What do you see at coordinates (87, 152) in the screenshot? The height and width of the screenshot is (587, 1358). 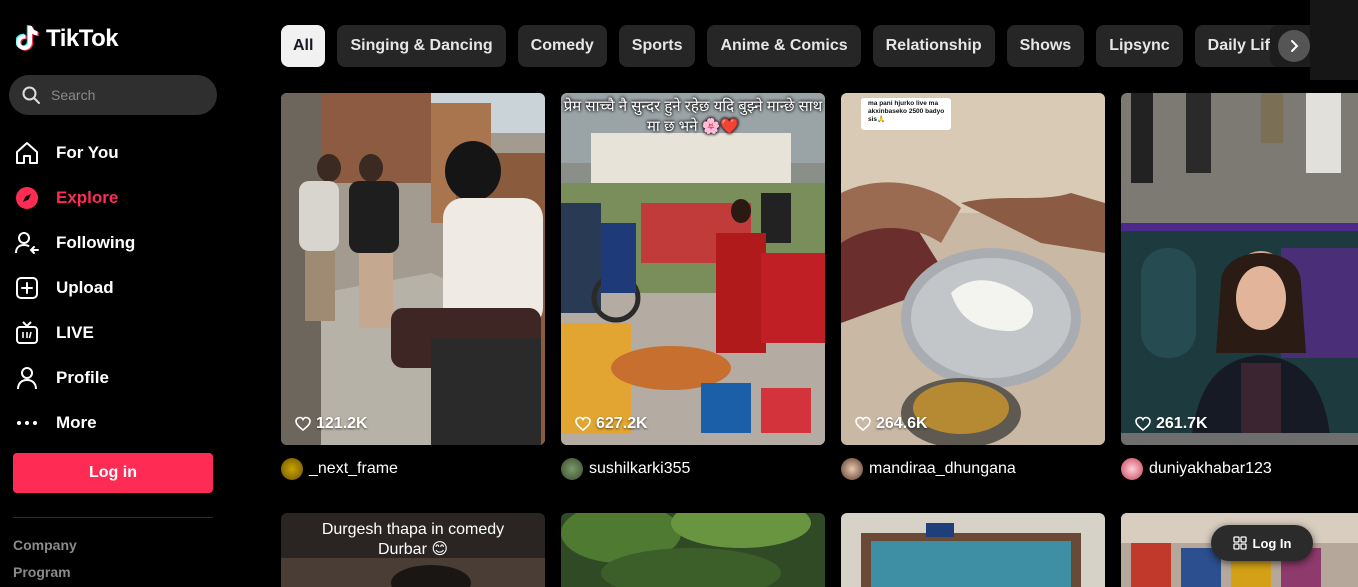 I see `nav-label: For You` at bounding box center [87, 152].